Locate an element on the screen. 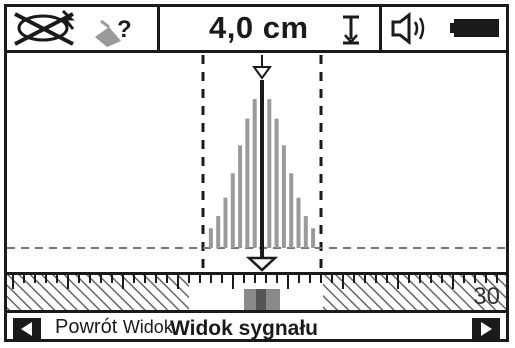  depth-measurement: 4,0 cm is located at coordinates (259, 27).